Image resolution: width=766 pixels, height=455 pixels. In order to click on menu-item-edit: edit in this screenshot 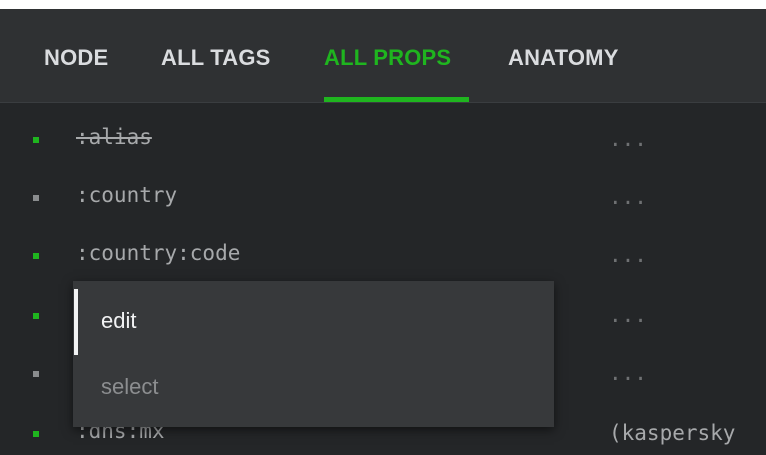, I will do `click(313, 322)`.